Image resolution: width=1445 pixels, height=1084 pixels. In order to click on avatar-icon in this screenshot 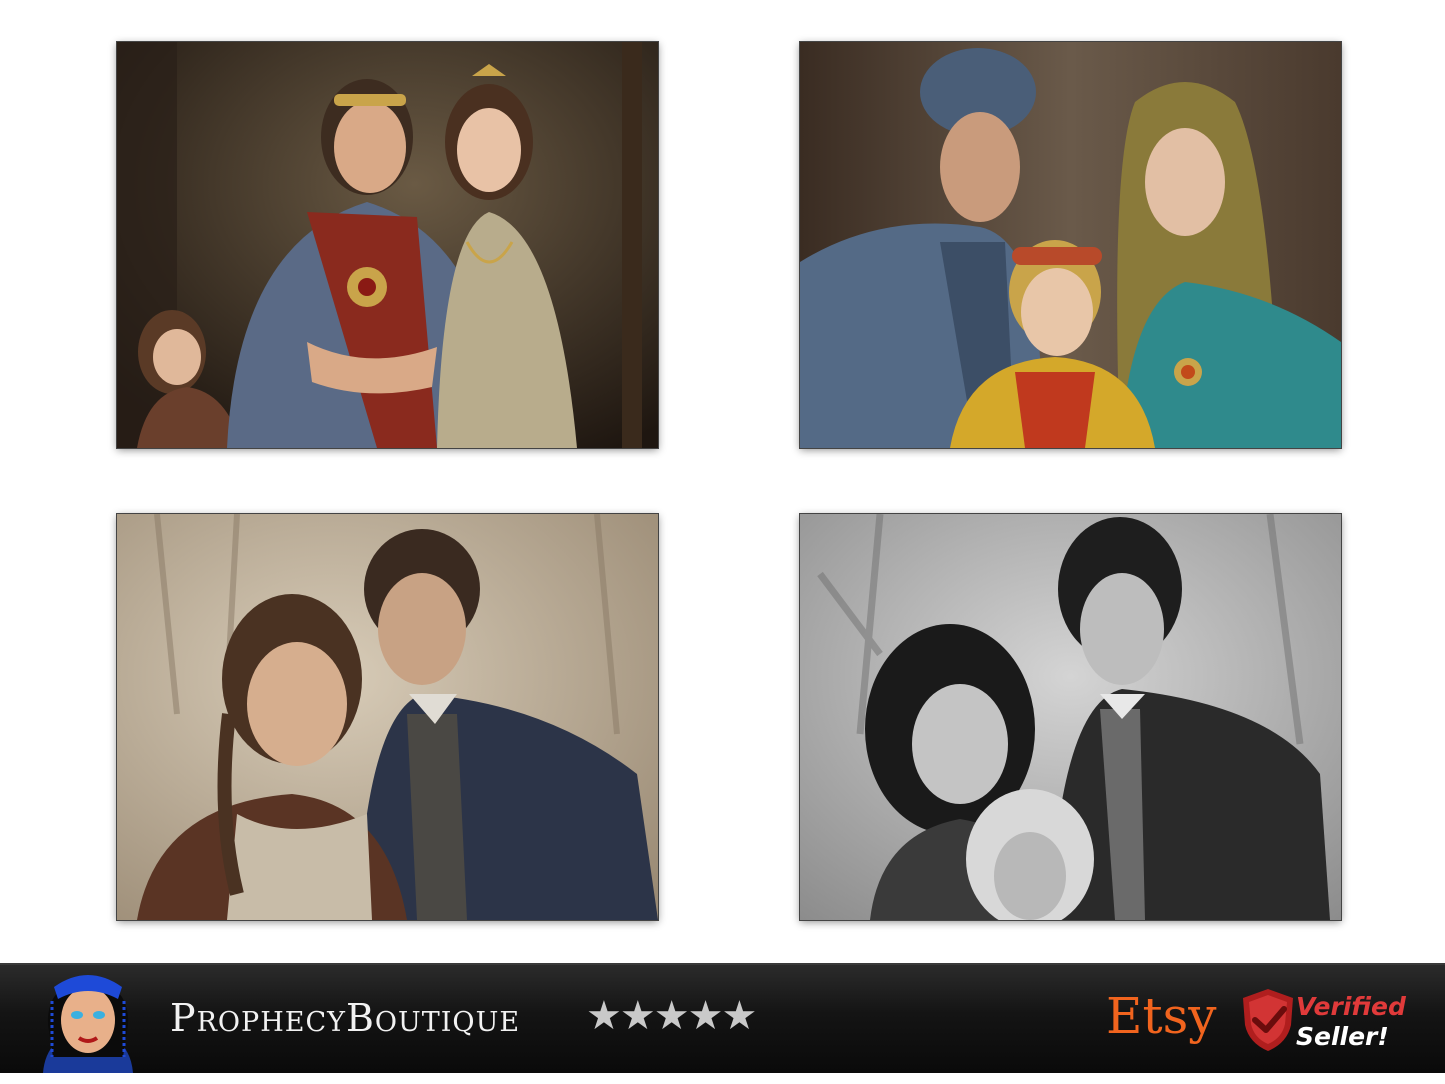, I will do `click(88, 1019)`.